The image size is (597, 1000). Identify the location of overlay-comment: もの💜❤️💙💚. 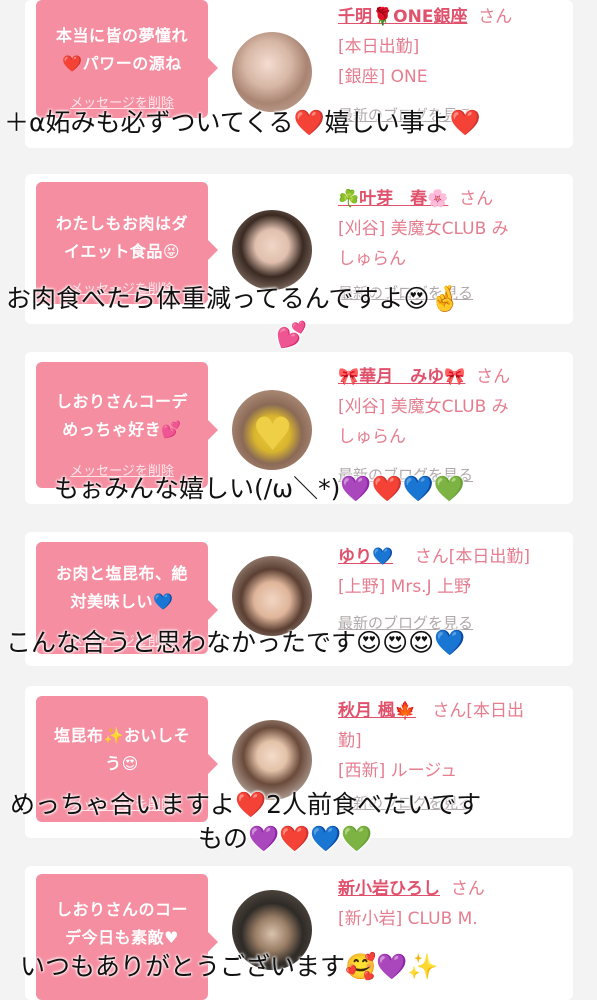
(285, 838).